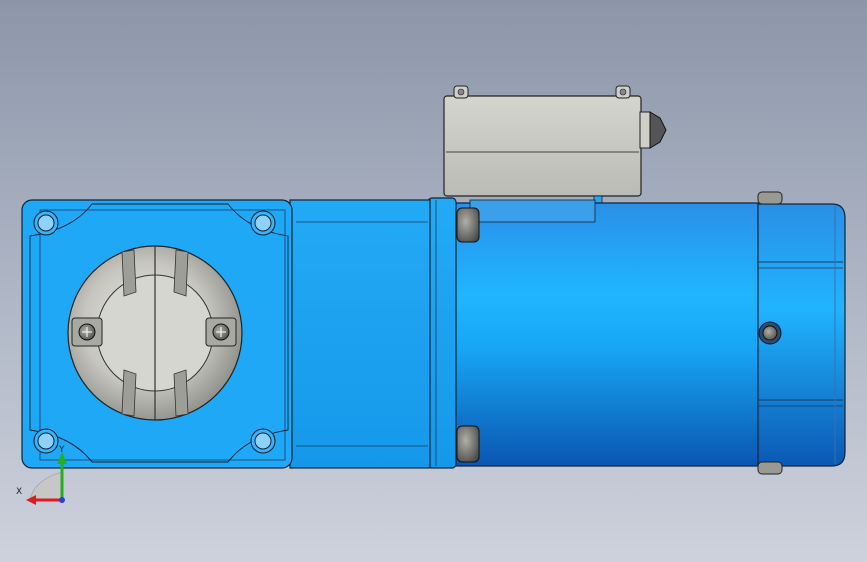 The height and width of the screenshot is (562, 867). Describe the element at coordinates (46, 441) in the screenshot. I see `flange-hole-bottom-left-icon` at that location.